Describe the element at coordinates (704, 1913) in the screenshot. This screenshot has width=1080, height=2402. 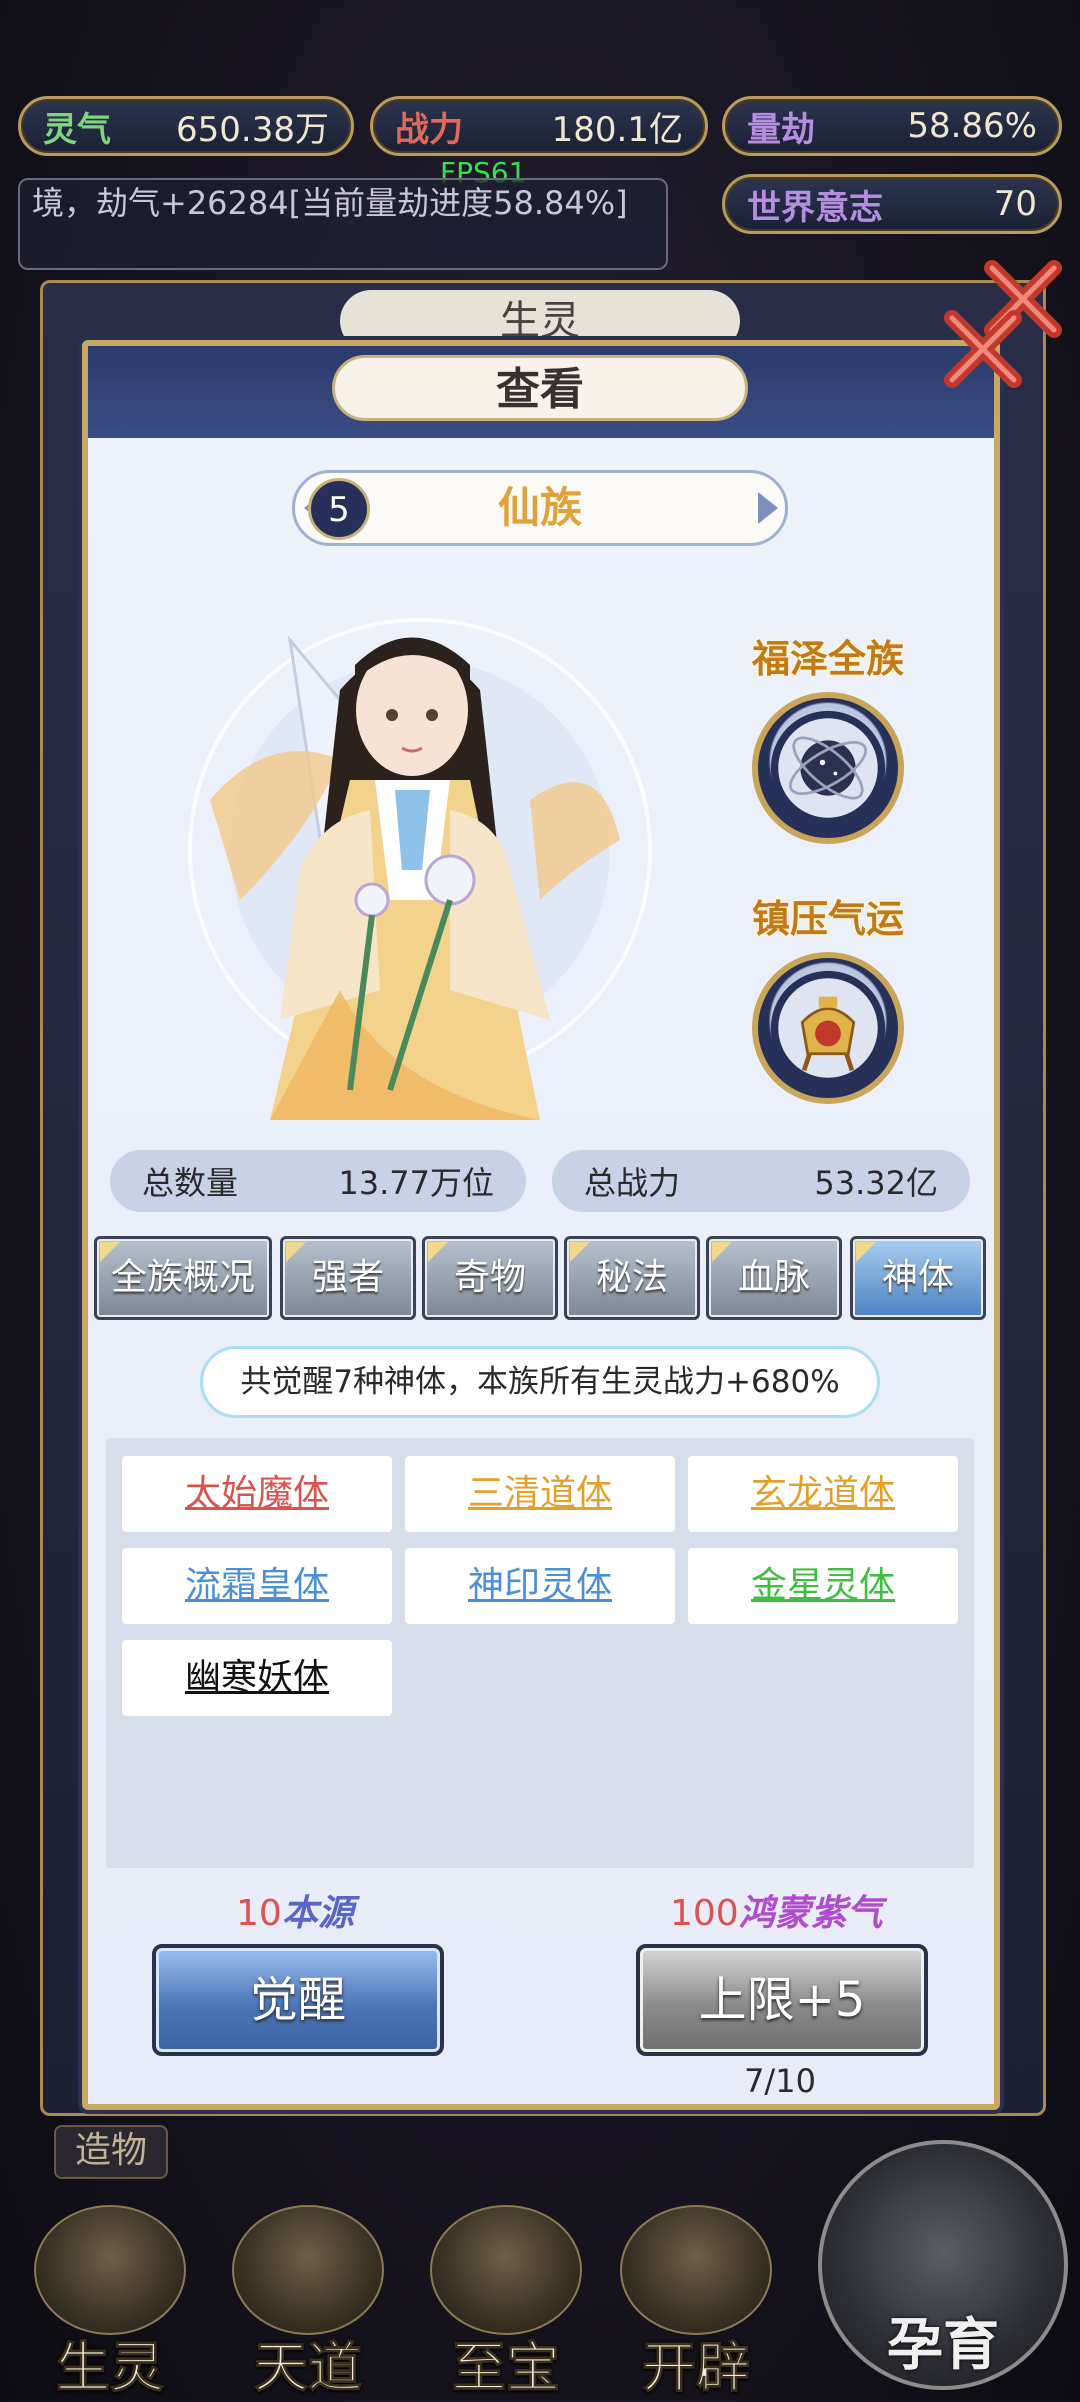
I see `limit-cost-num: 100` at that location.